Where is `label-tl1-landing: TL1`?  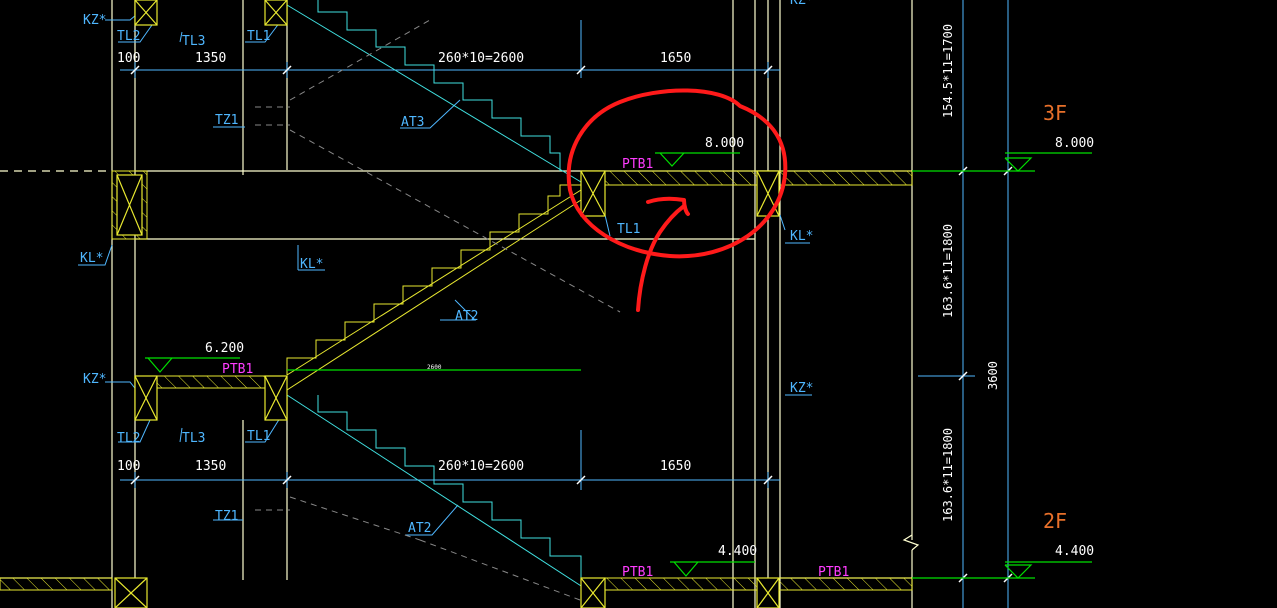 label-tl1-landing: TL1 is located at coordinates (628, 229).